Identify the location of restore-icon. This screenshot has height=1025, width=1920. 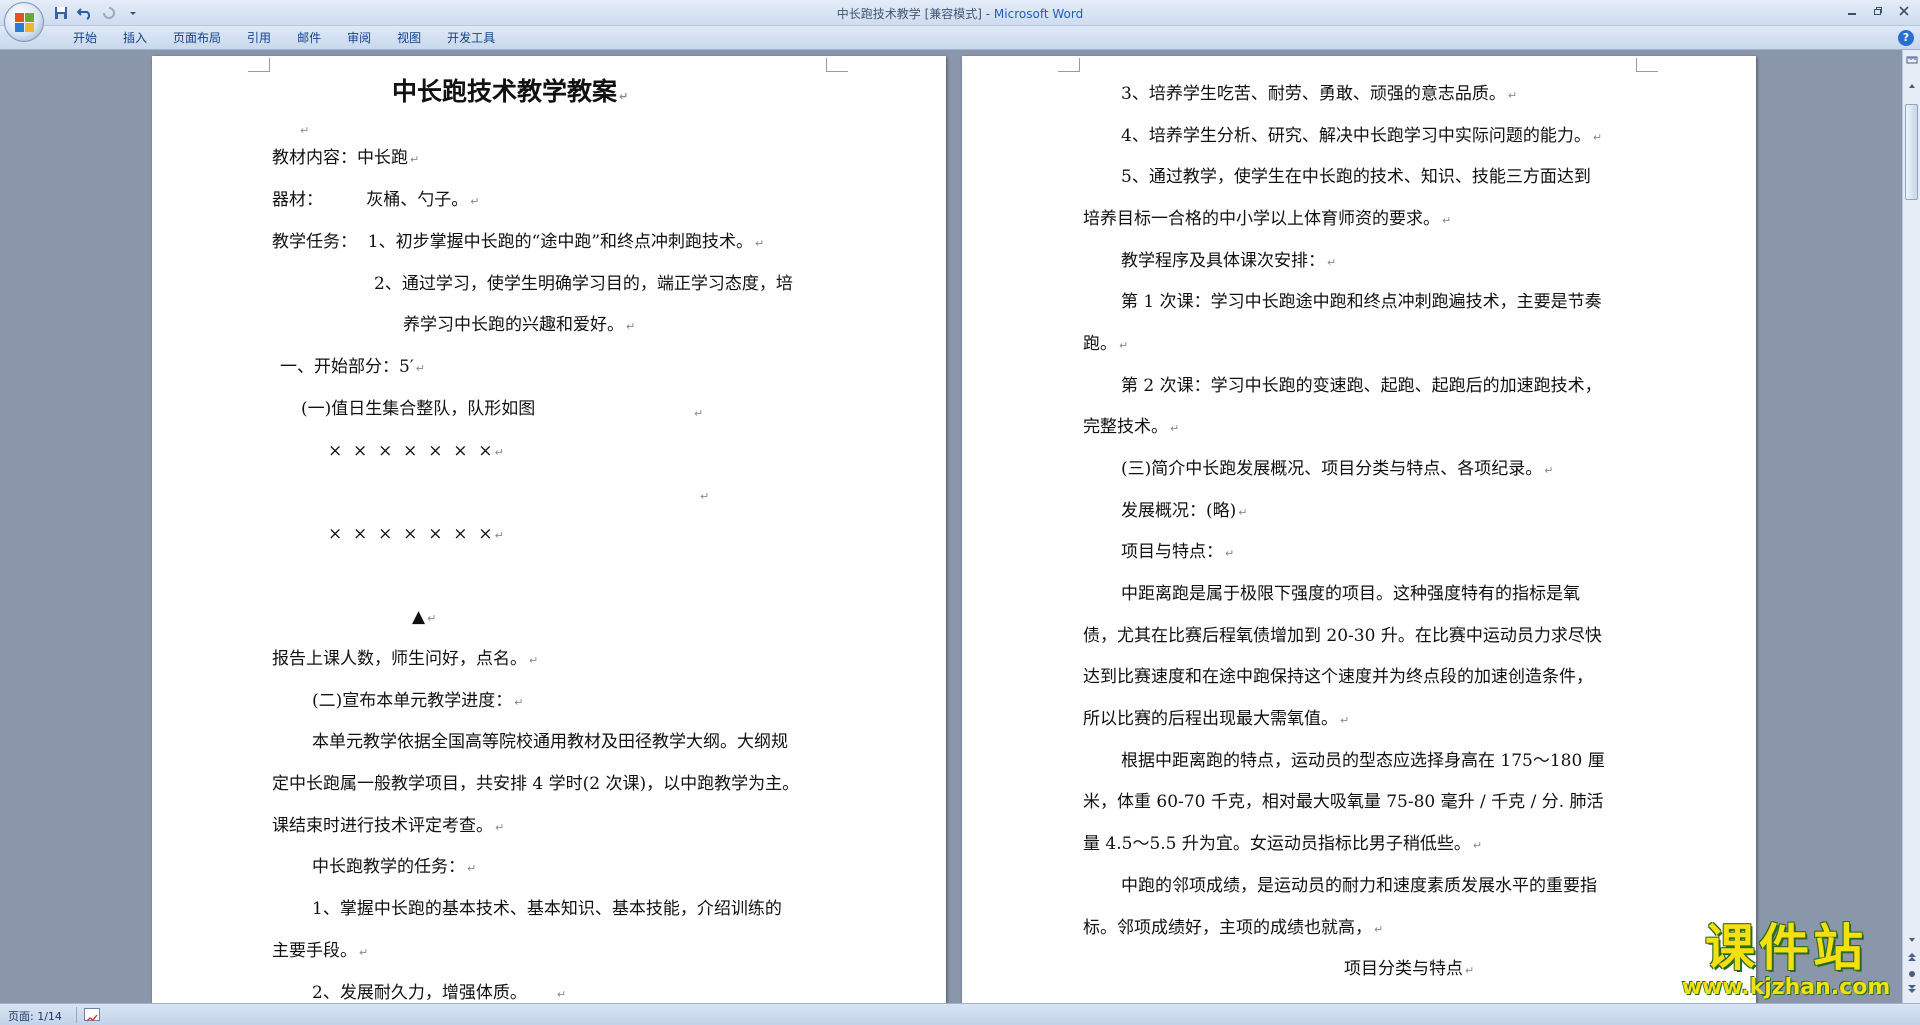
(1878, 11).